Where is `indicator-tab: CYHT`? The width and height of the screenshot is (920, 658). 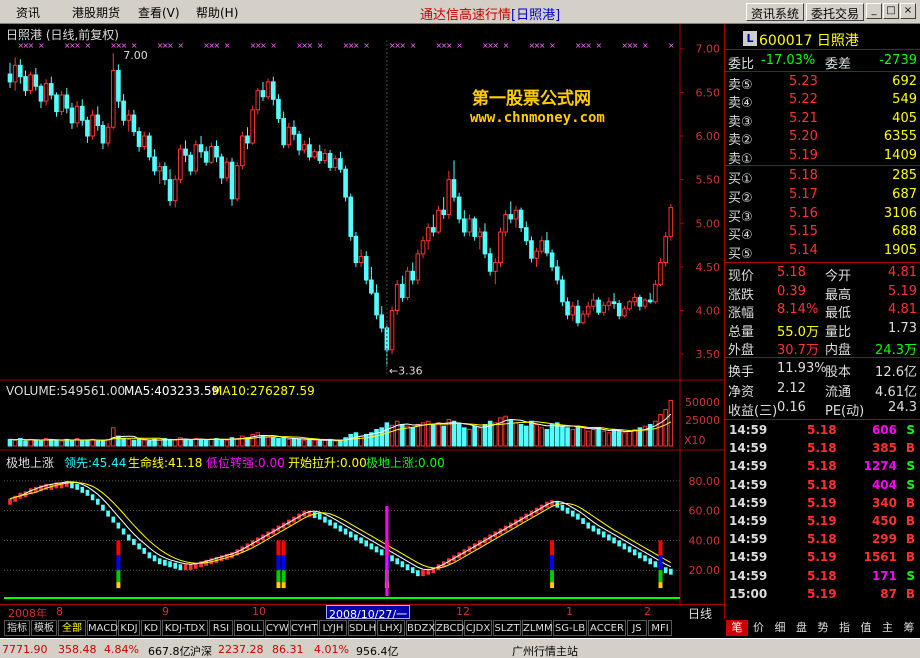
indicator-tab: CYHT is located at coordinates (304, 628).